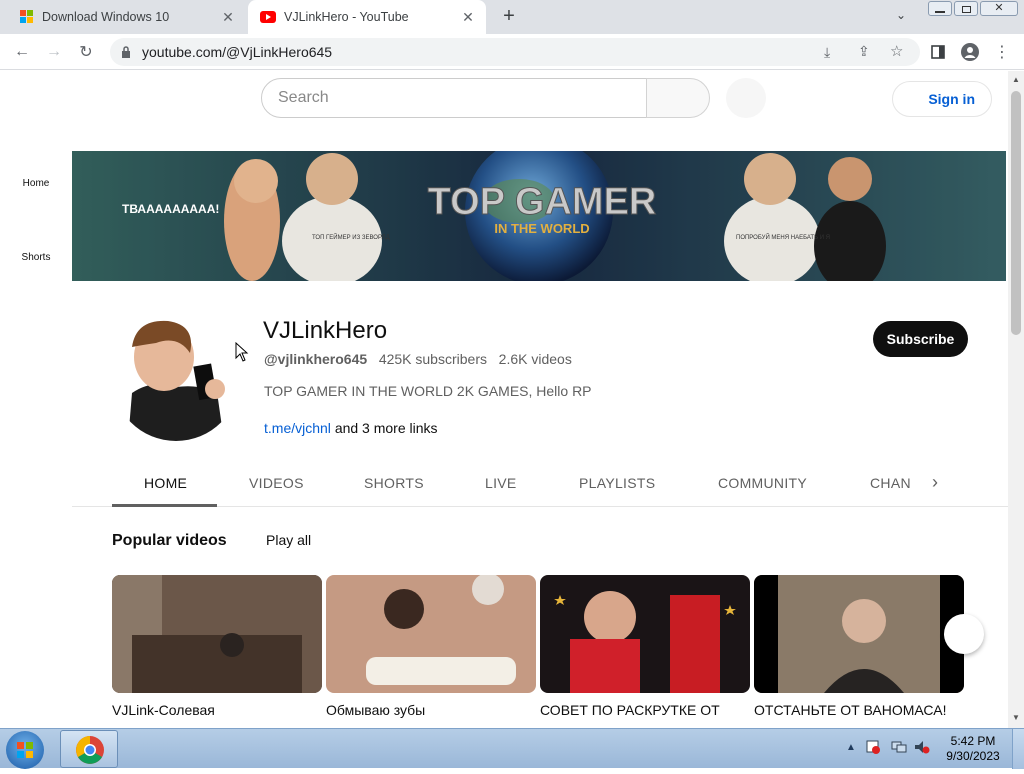 This screenshot has width=1024, height=774. What do you see at coordinates (851, 747) in the screenshot?
I see `show-hidden-icons: ▲` at bounding box center [851, 747].